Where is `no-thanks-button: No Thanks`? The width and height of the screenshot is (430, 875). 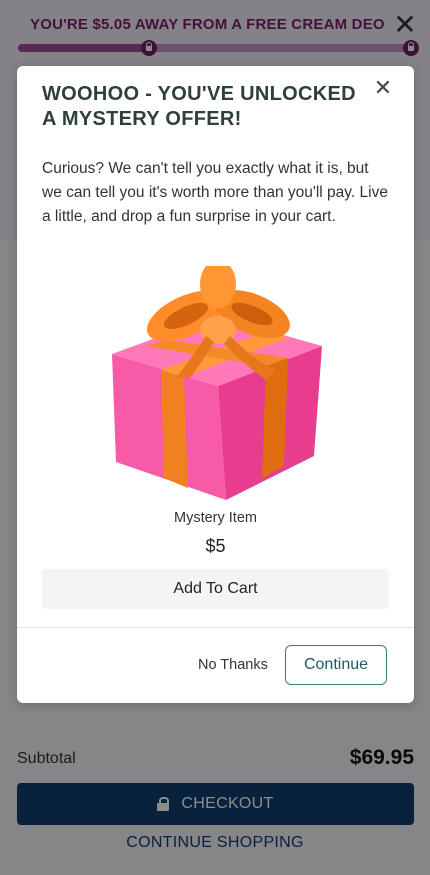
no-thanks-button: No Thanks is located at coordinates (233, 665).